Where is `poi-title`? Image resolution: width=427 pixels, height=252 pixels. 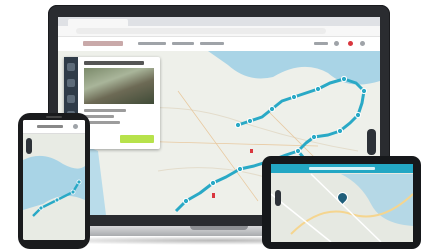
poi-title is located at coordinates (114, 63).